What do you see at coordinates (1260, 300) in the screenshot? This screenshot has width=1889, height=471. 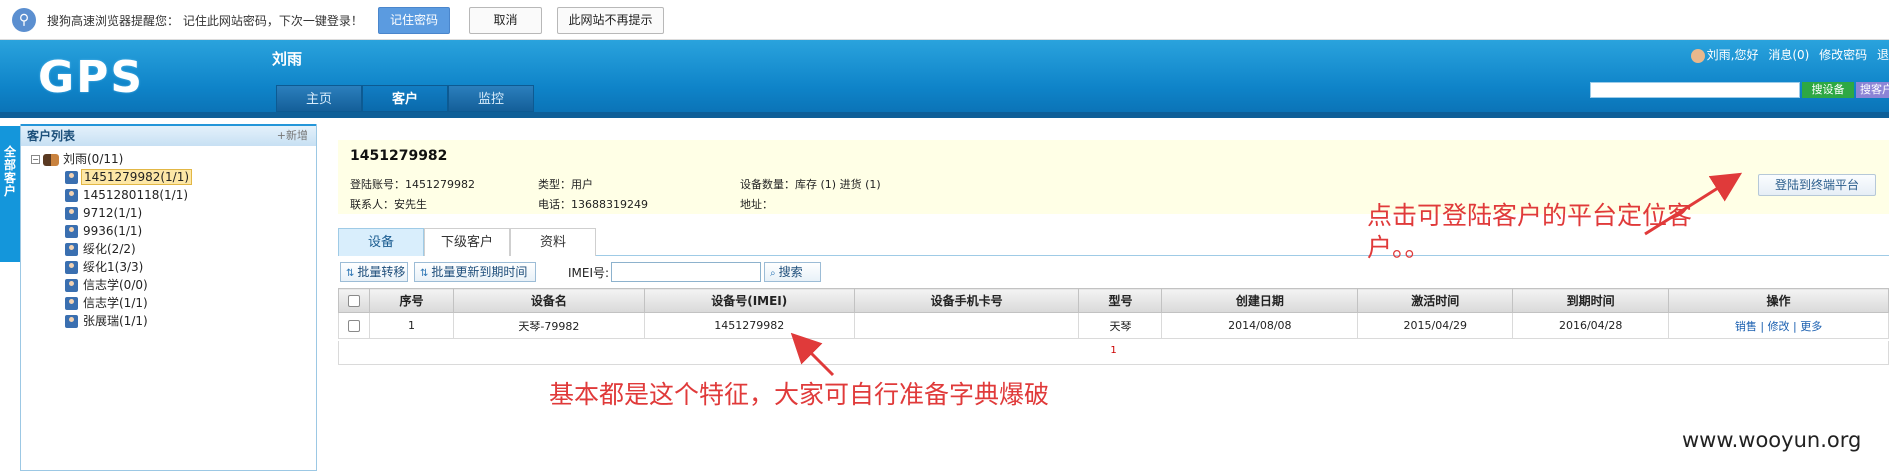 I see `col-created: 创建日期` at bounding box center [1260, 300].